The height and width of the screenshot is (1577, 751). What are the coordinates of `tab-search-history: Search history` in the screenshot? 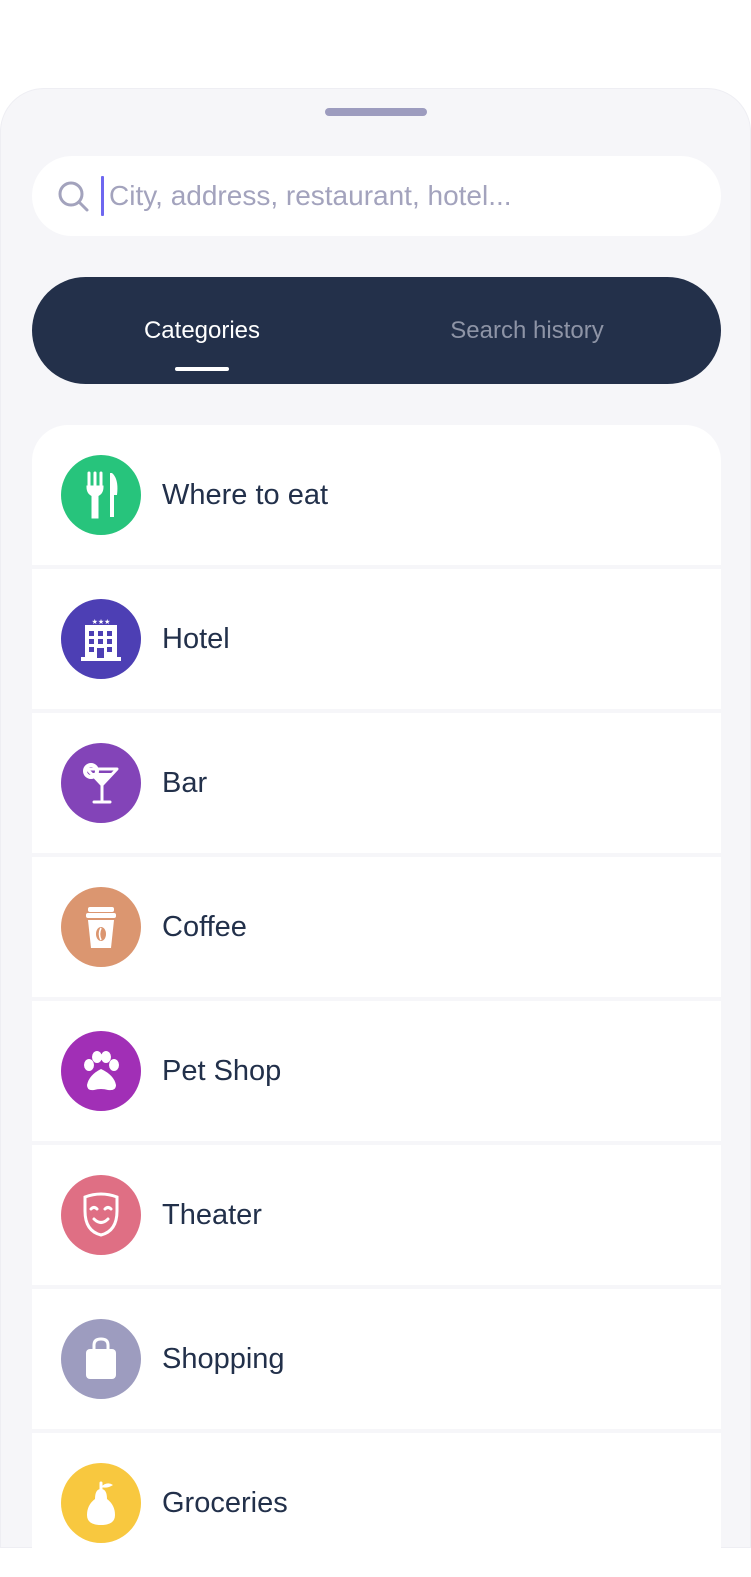 It's located at (527, 330).